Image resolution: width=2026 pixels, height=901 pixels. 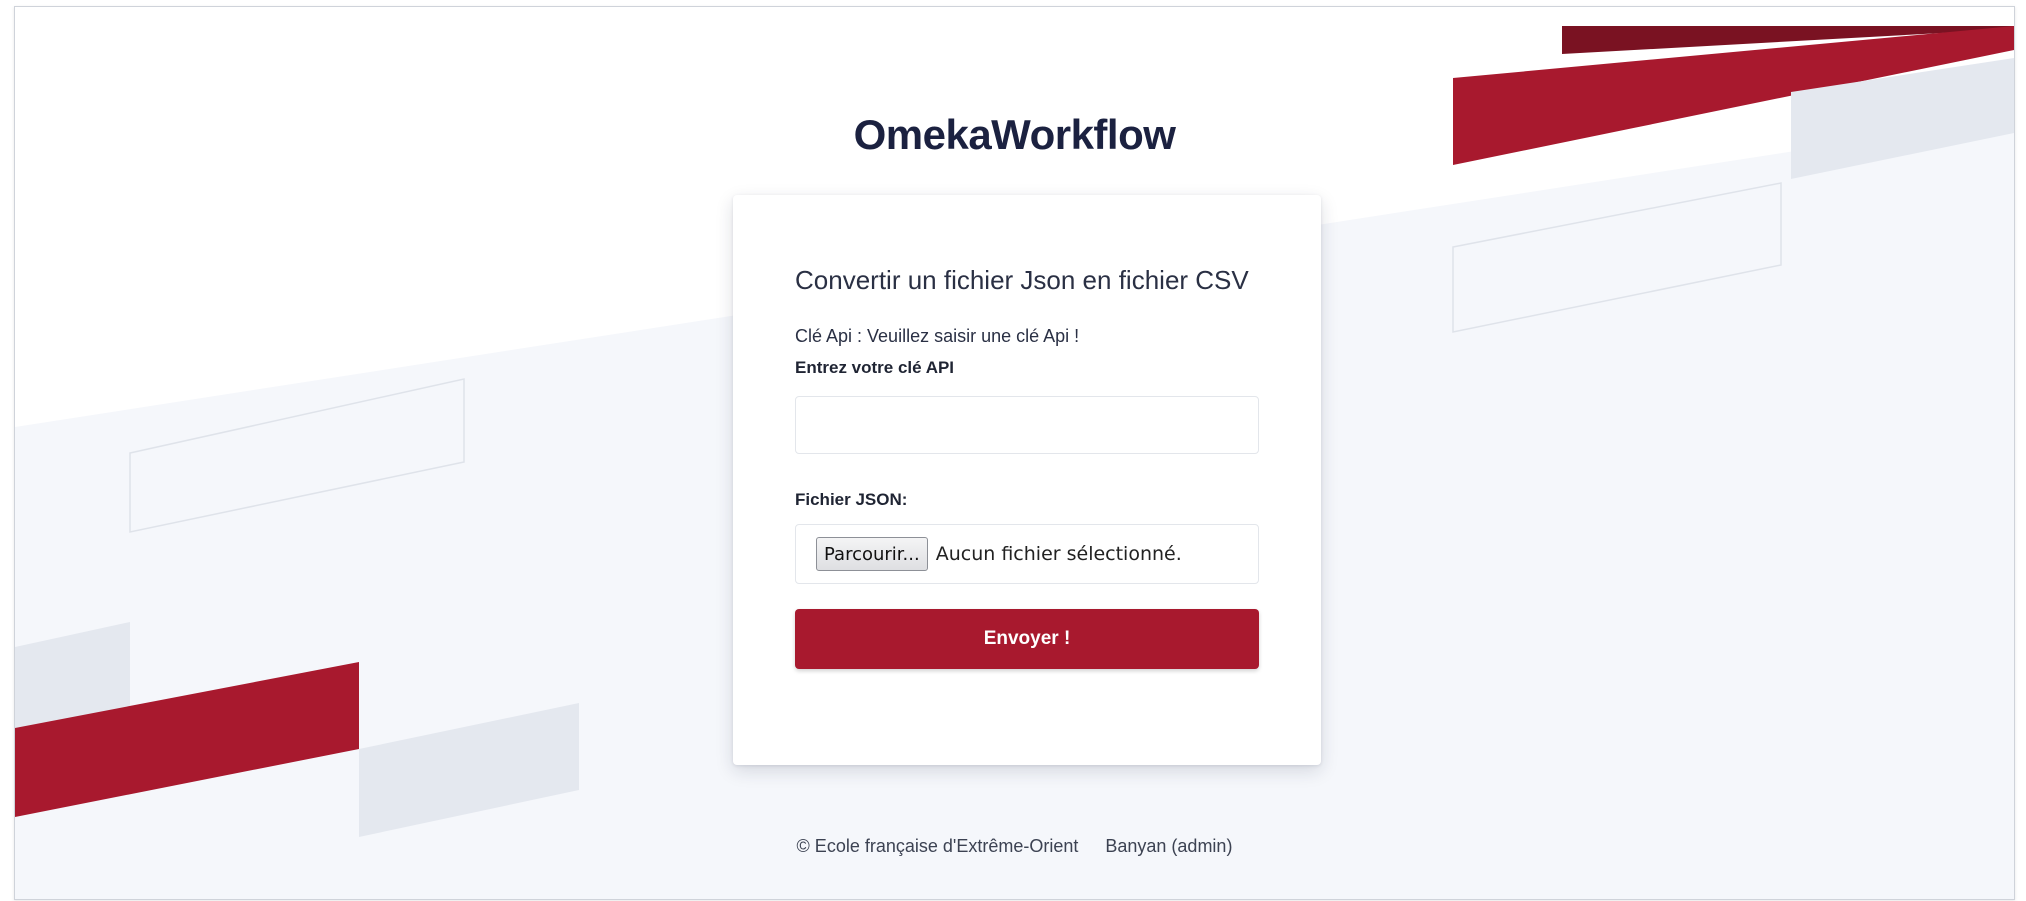 What do you see at coordinates (1014, 134) in the screenshot?
I see `app-title: OmekaWorkflow` at bounding box center [1014, 134].